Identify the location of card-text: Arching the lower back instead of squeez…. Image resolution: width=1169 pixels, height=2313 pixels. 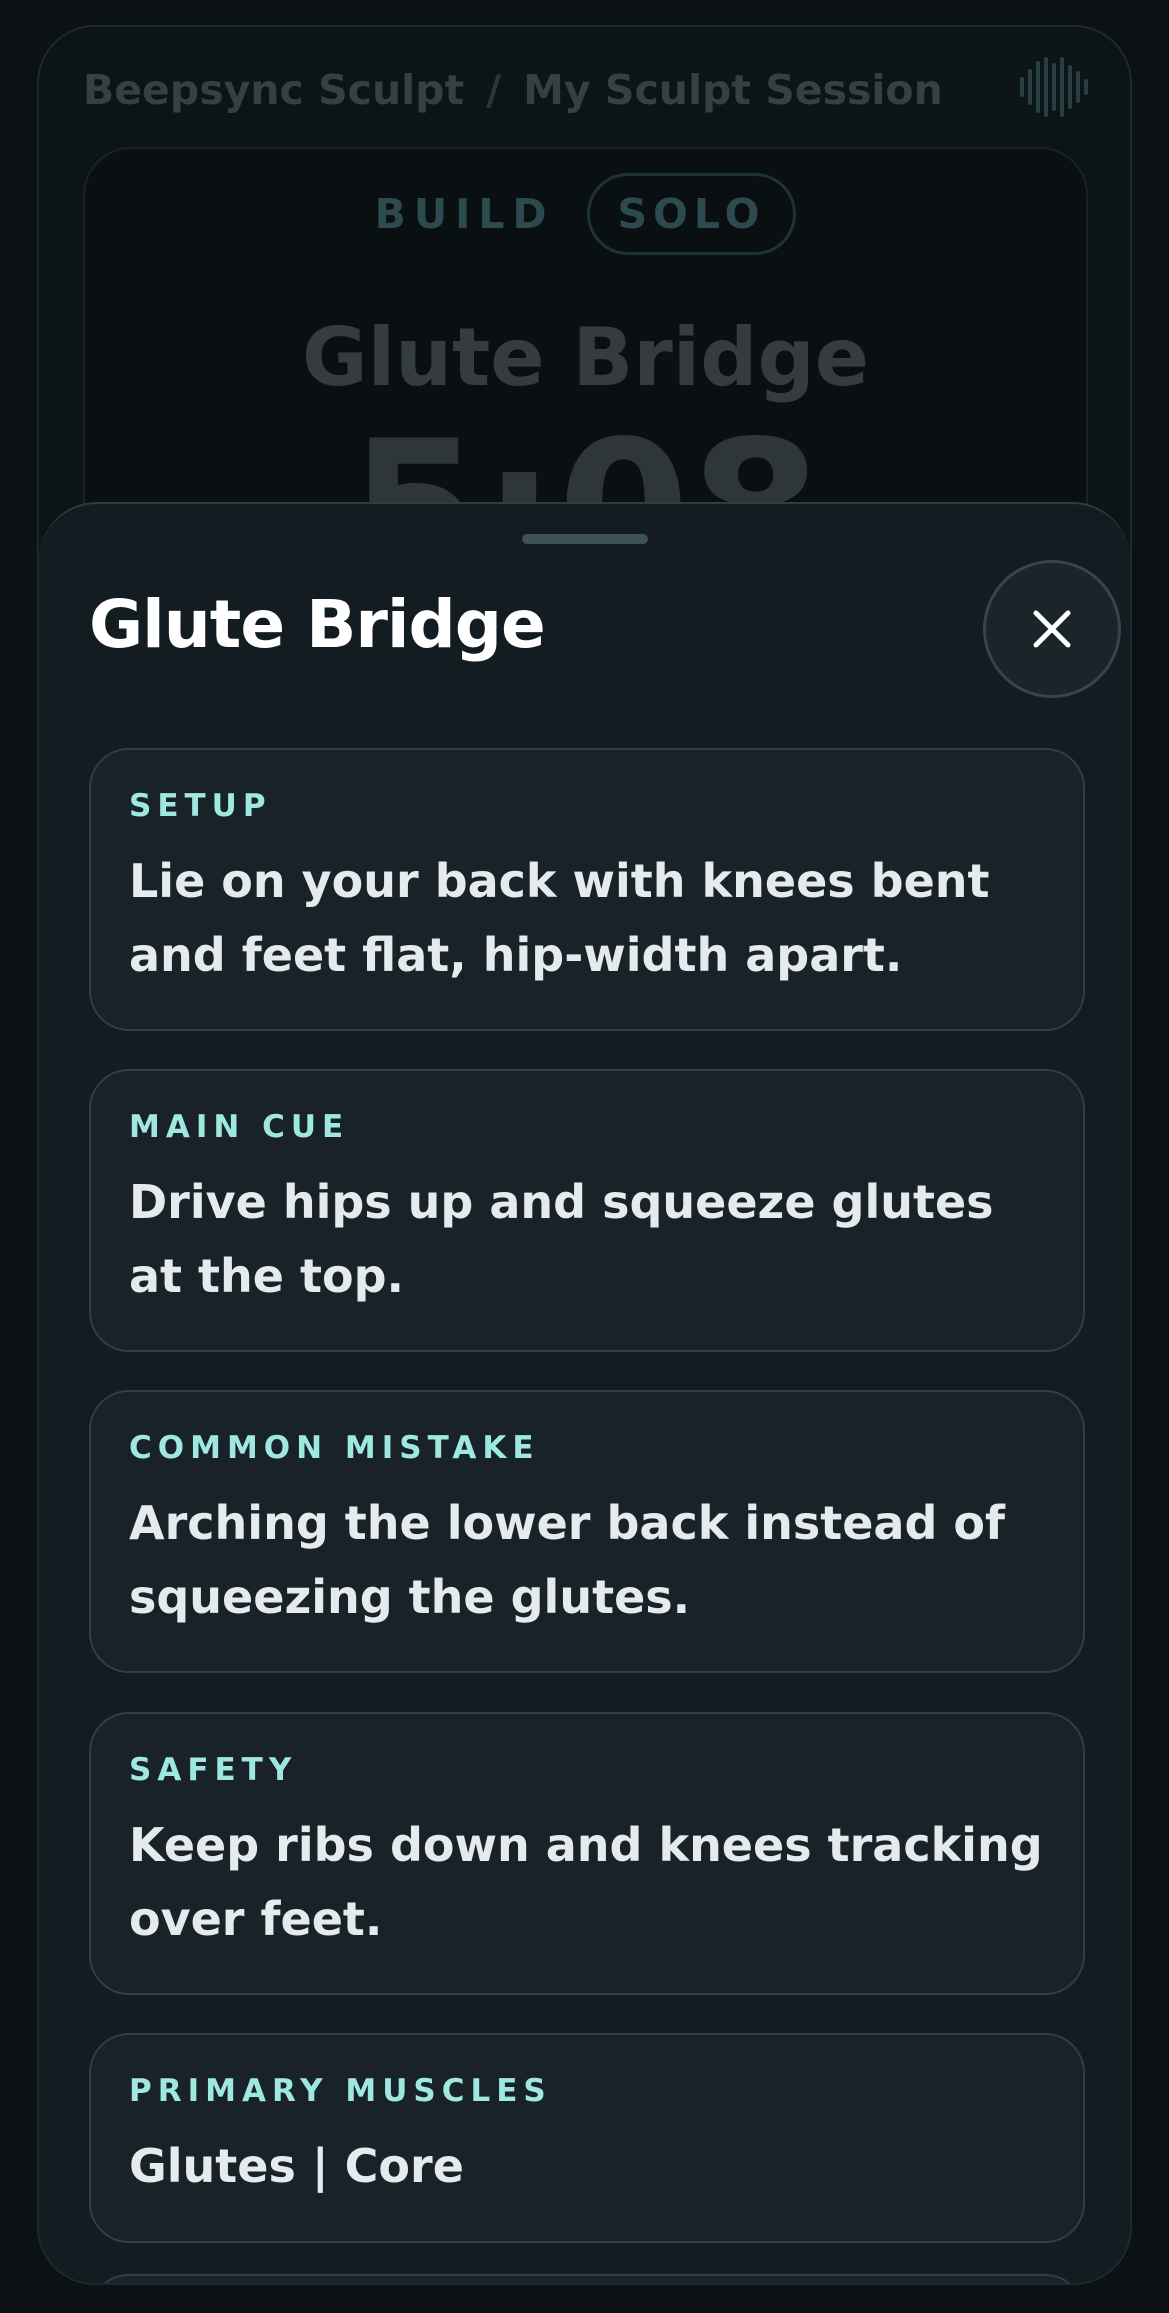
(567, 1560).